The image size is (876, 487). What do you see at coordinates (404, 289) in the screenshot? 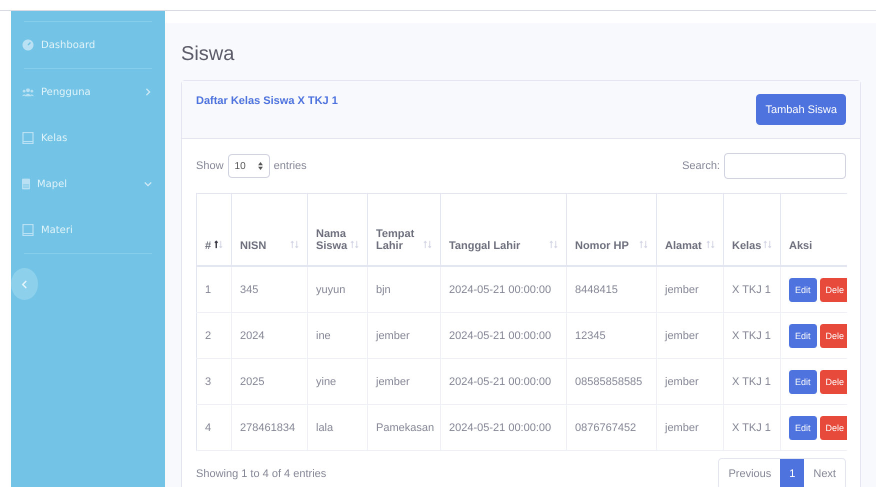
I see `table-cell: bjn` at bounding box center [404, 289].